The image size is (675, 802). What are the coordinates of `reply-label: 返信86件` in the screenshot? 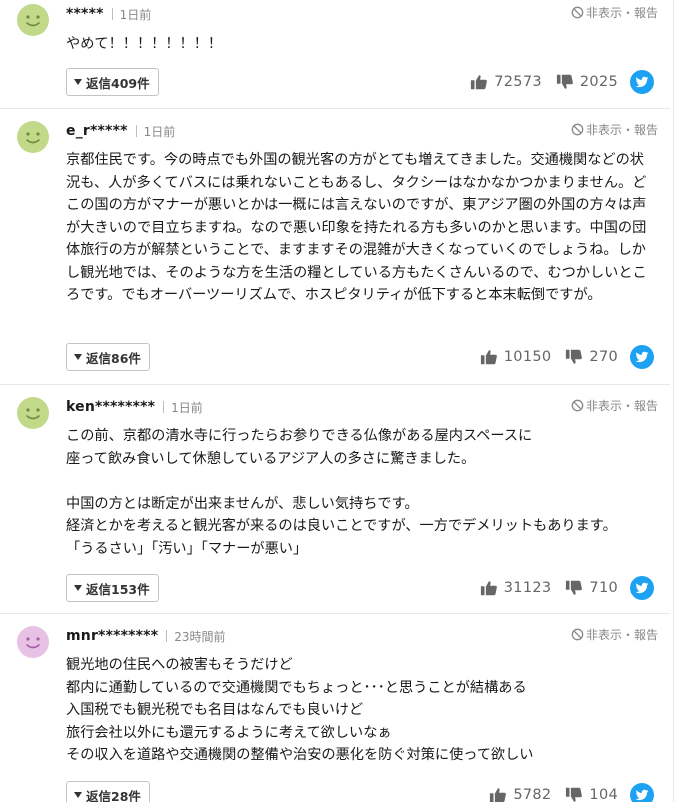 It's located at (113, 358).